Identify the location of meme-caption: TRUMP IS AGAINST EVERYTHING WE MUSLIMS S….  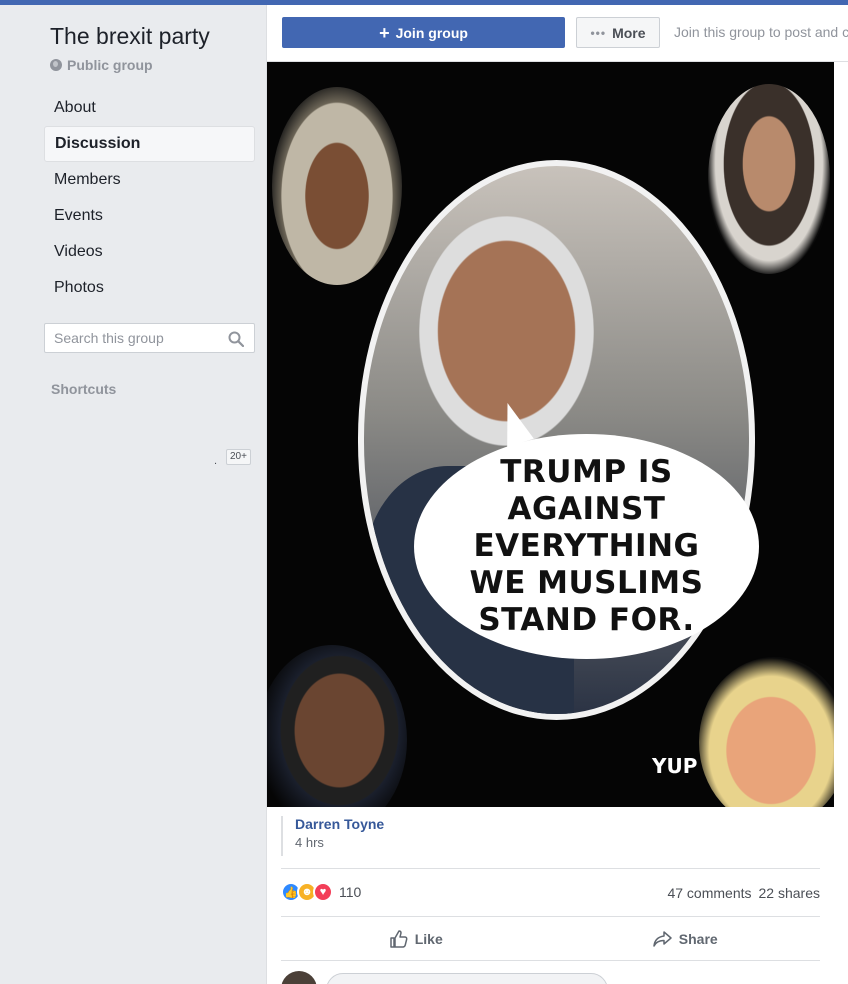
(586, 546).